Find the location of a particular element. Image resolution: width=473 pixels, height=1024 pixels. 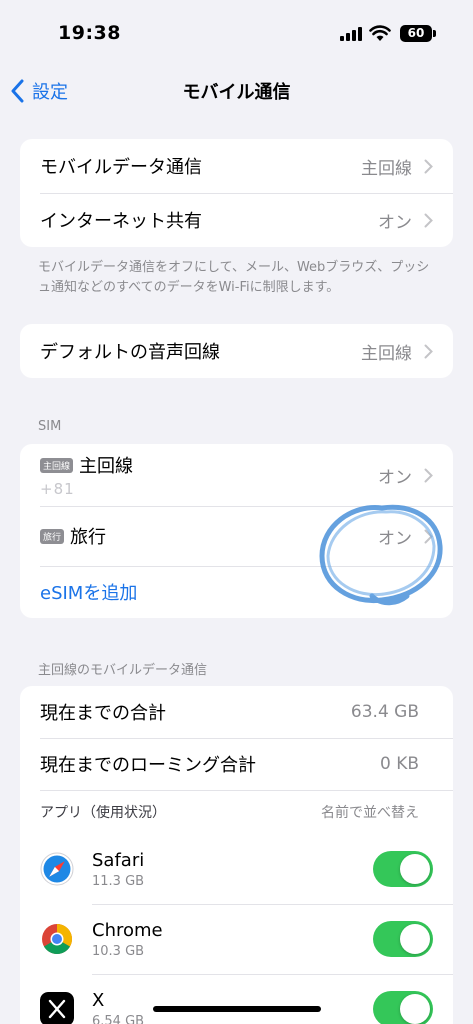

app-size: 11.3 GB is located at coordinates (118, 881).